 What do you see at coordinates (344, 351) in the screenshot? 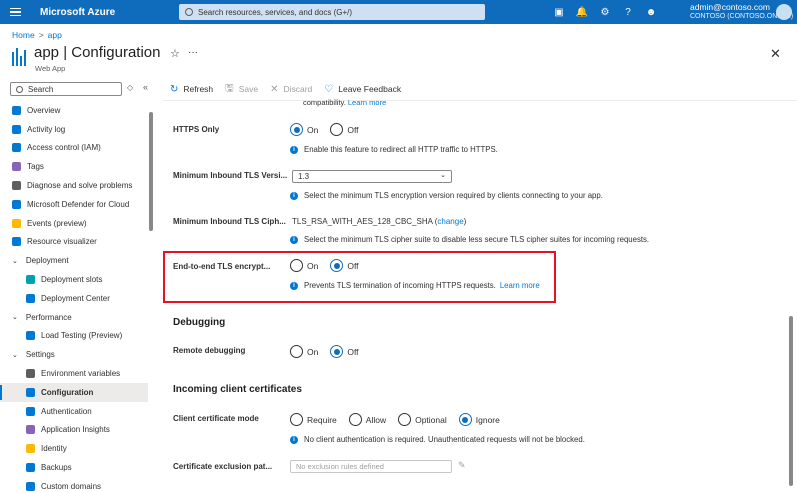
I see `remote-debugging-off-radio: Off` at bounding box center [344, 351].